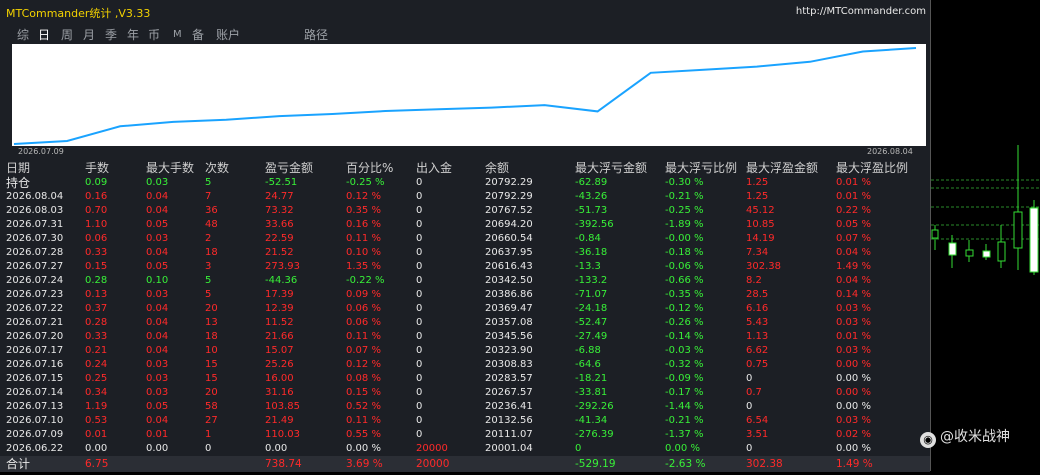 The width and height of the screenshot is (1040, 475). Describe the element at coordinates (177, 35) in the screenshot. I see `tab-m: M` at that location.